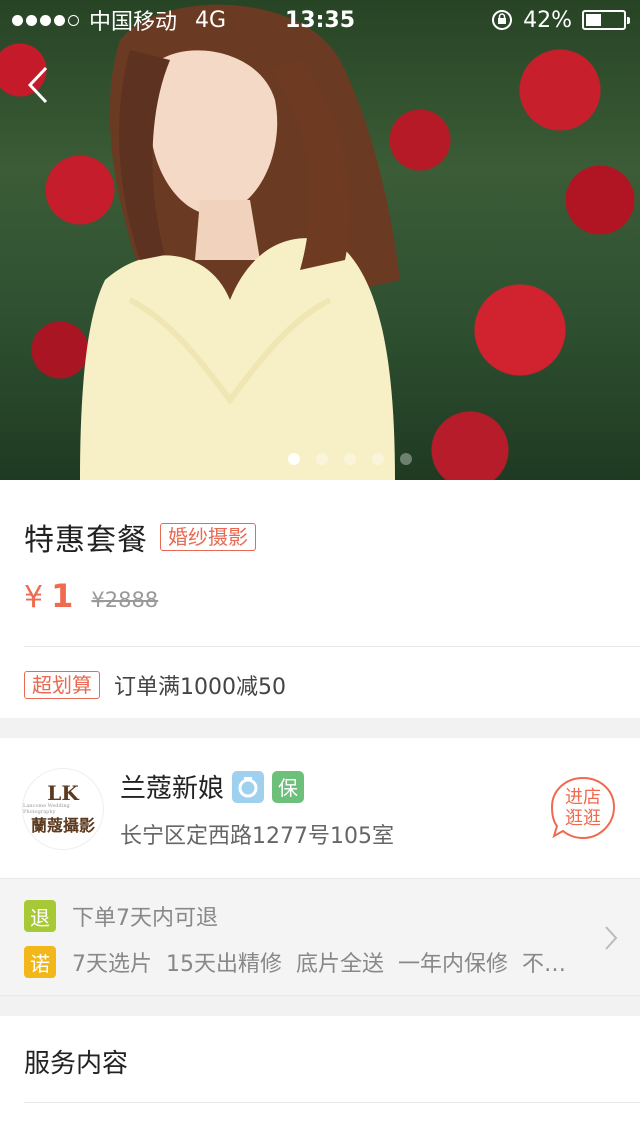  I want to click on promise-icon: 诺, so click(40, 962).